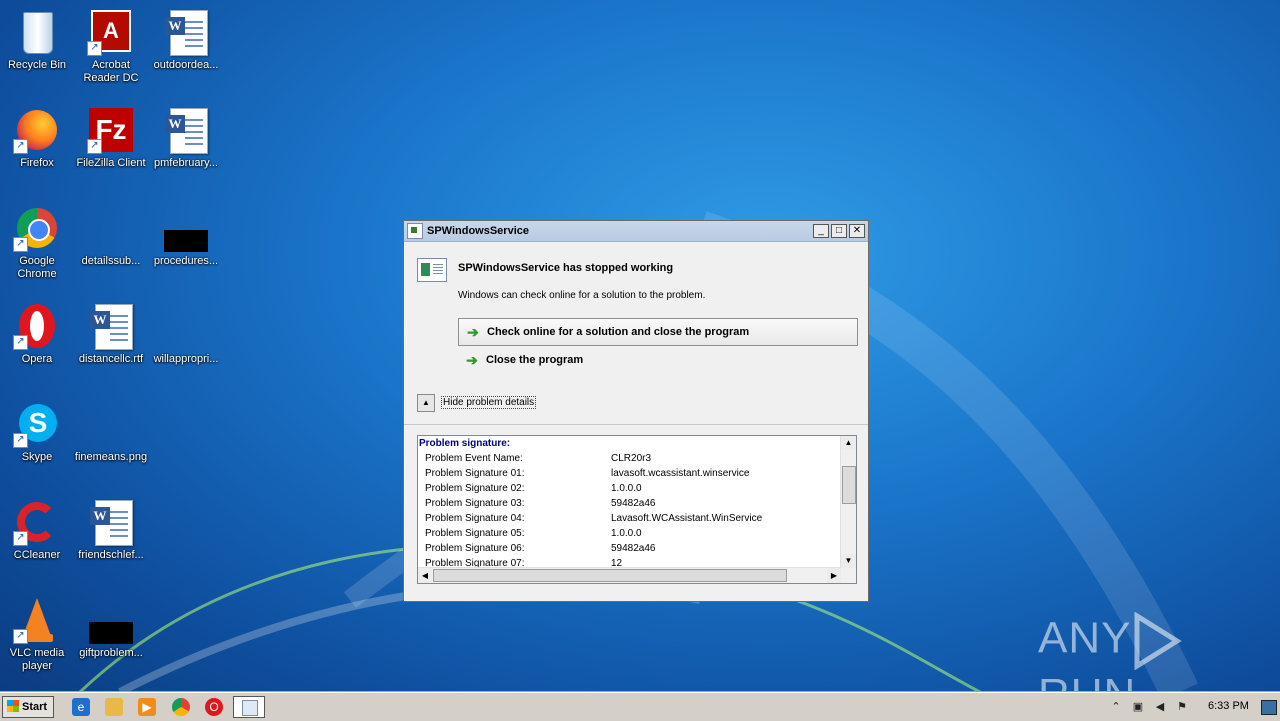  What do you see at coordinates (1160, 707) in the screenshot?
I see `volume-icon: ◀` at bounding box center [1160, 707].